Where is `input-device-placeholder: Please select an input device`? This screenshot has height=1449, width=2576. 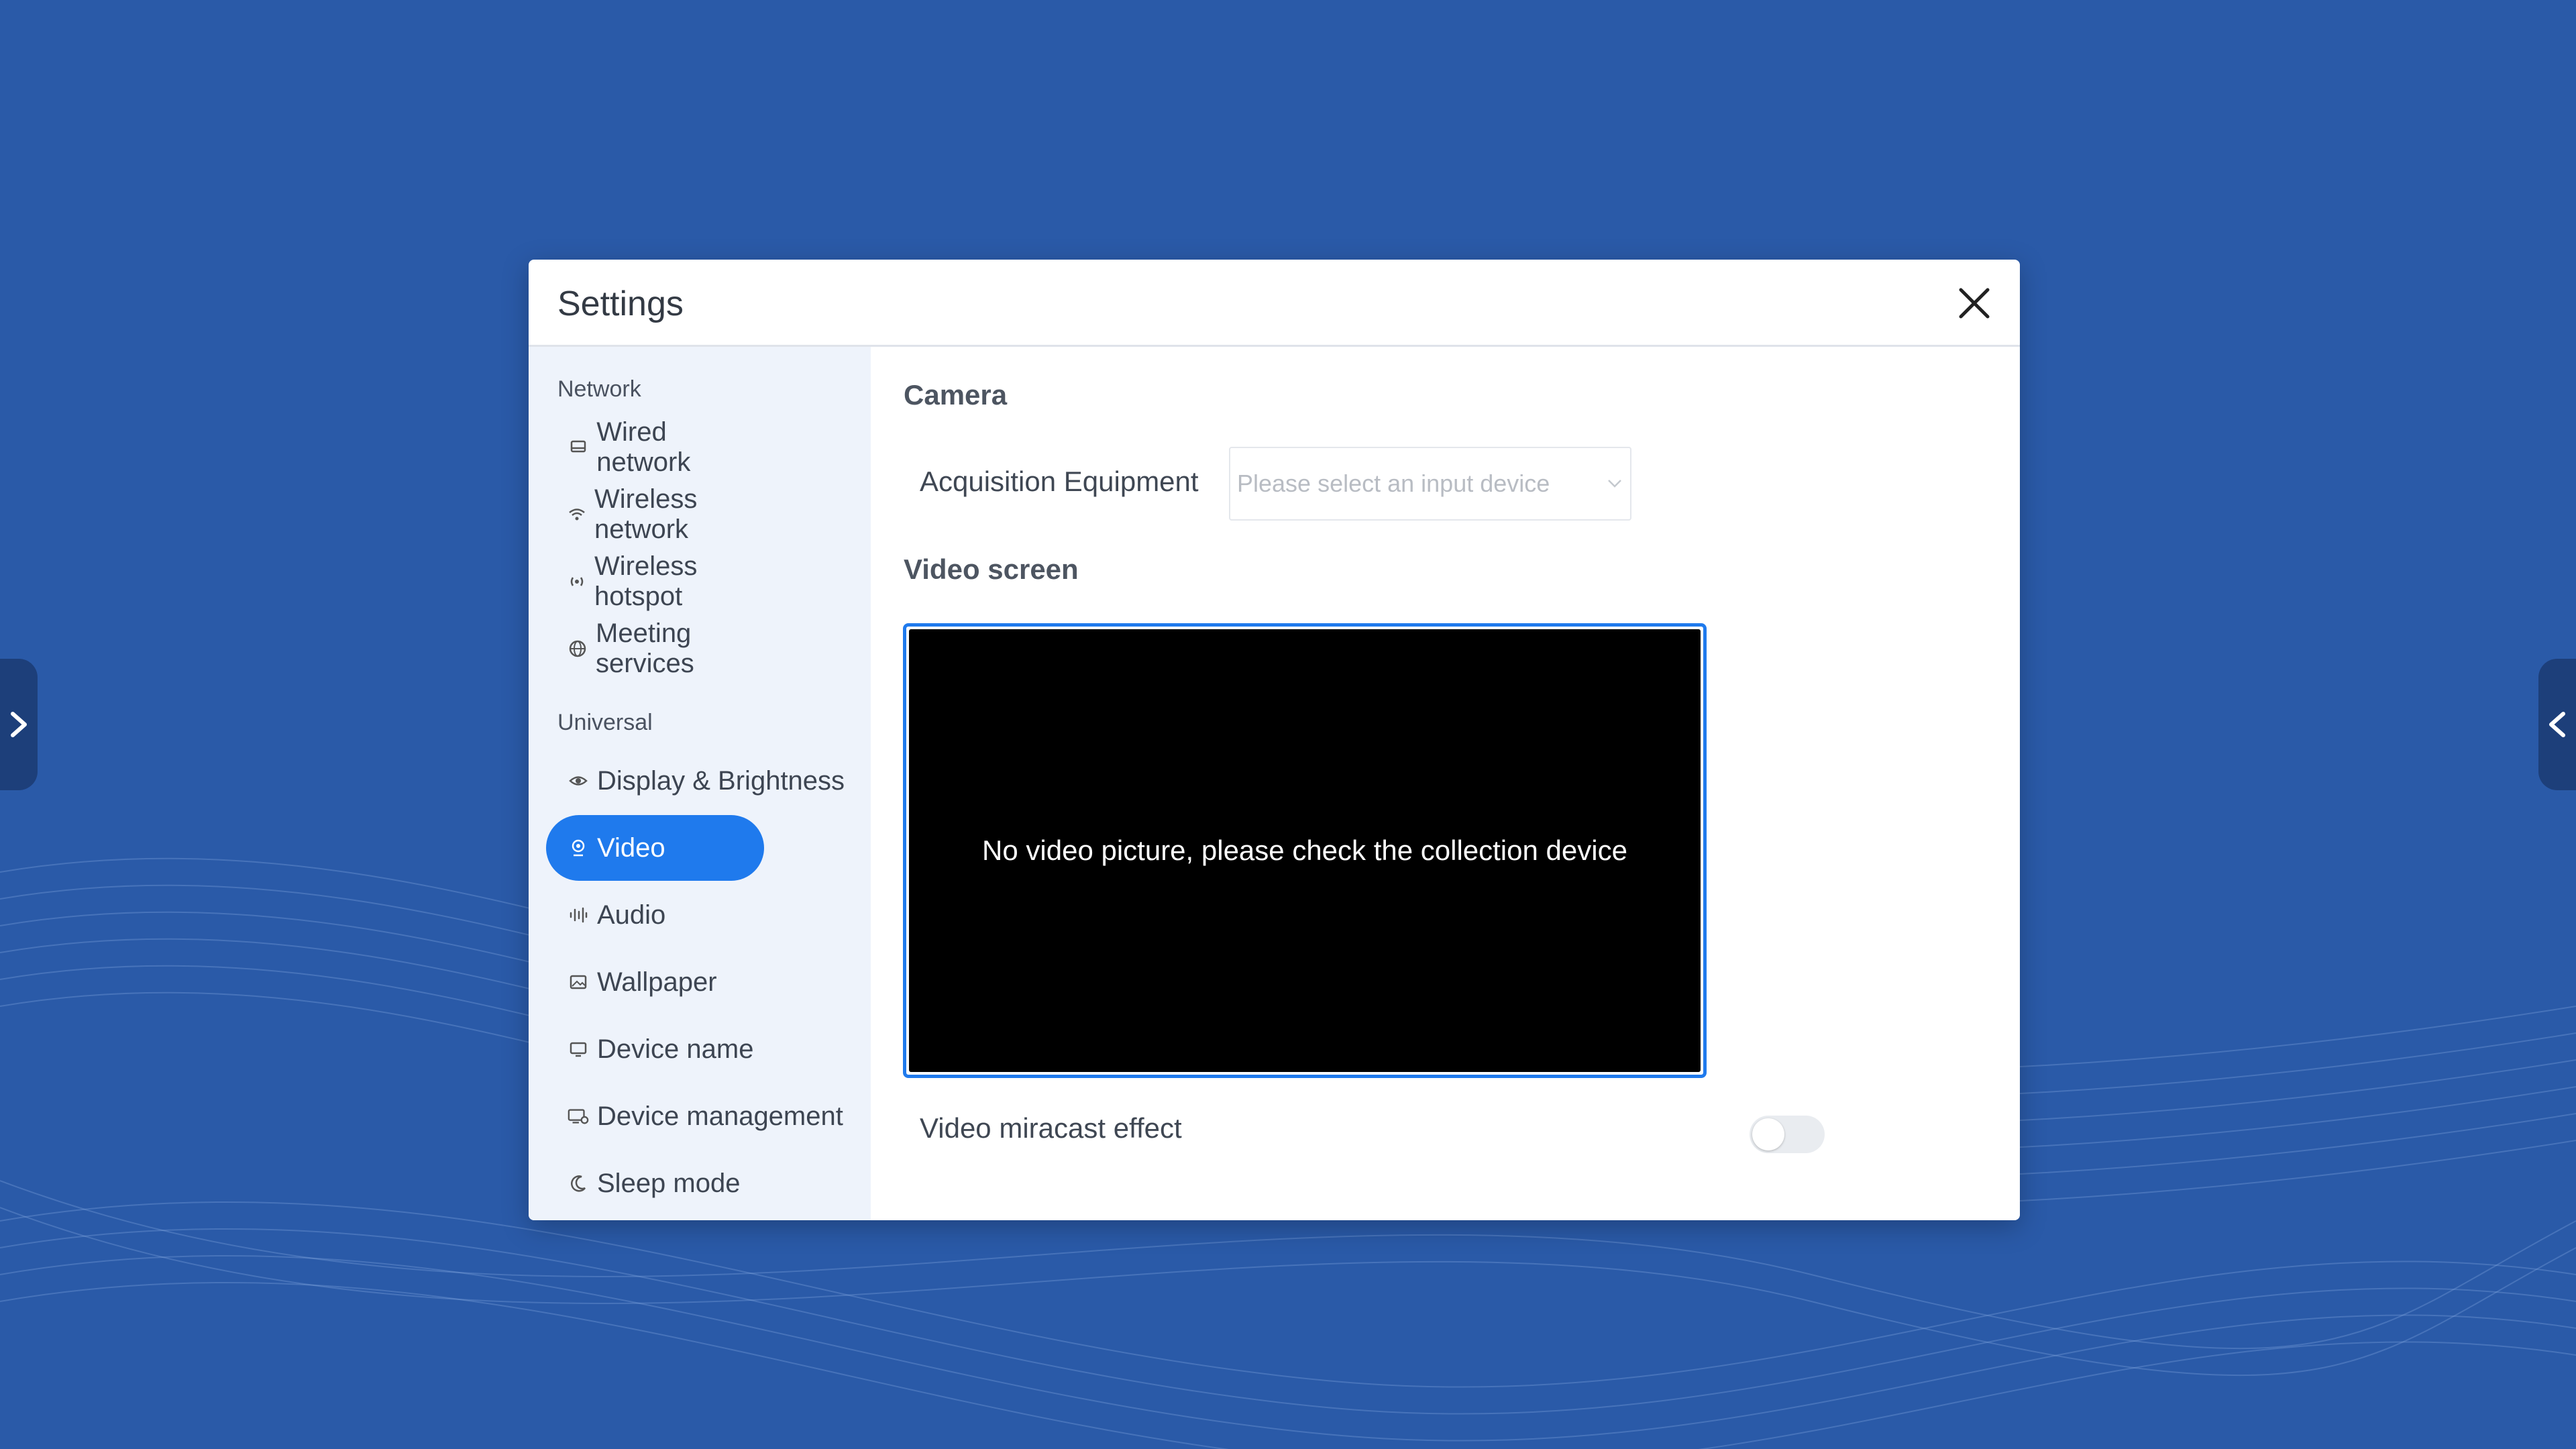
input-device-placeholder: Please select an input device is located at coordinates (1393, 483).